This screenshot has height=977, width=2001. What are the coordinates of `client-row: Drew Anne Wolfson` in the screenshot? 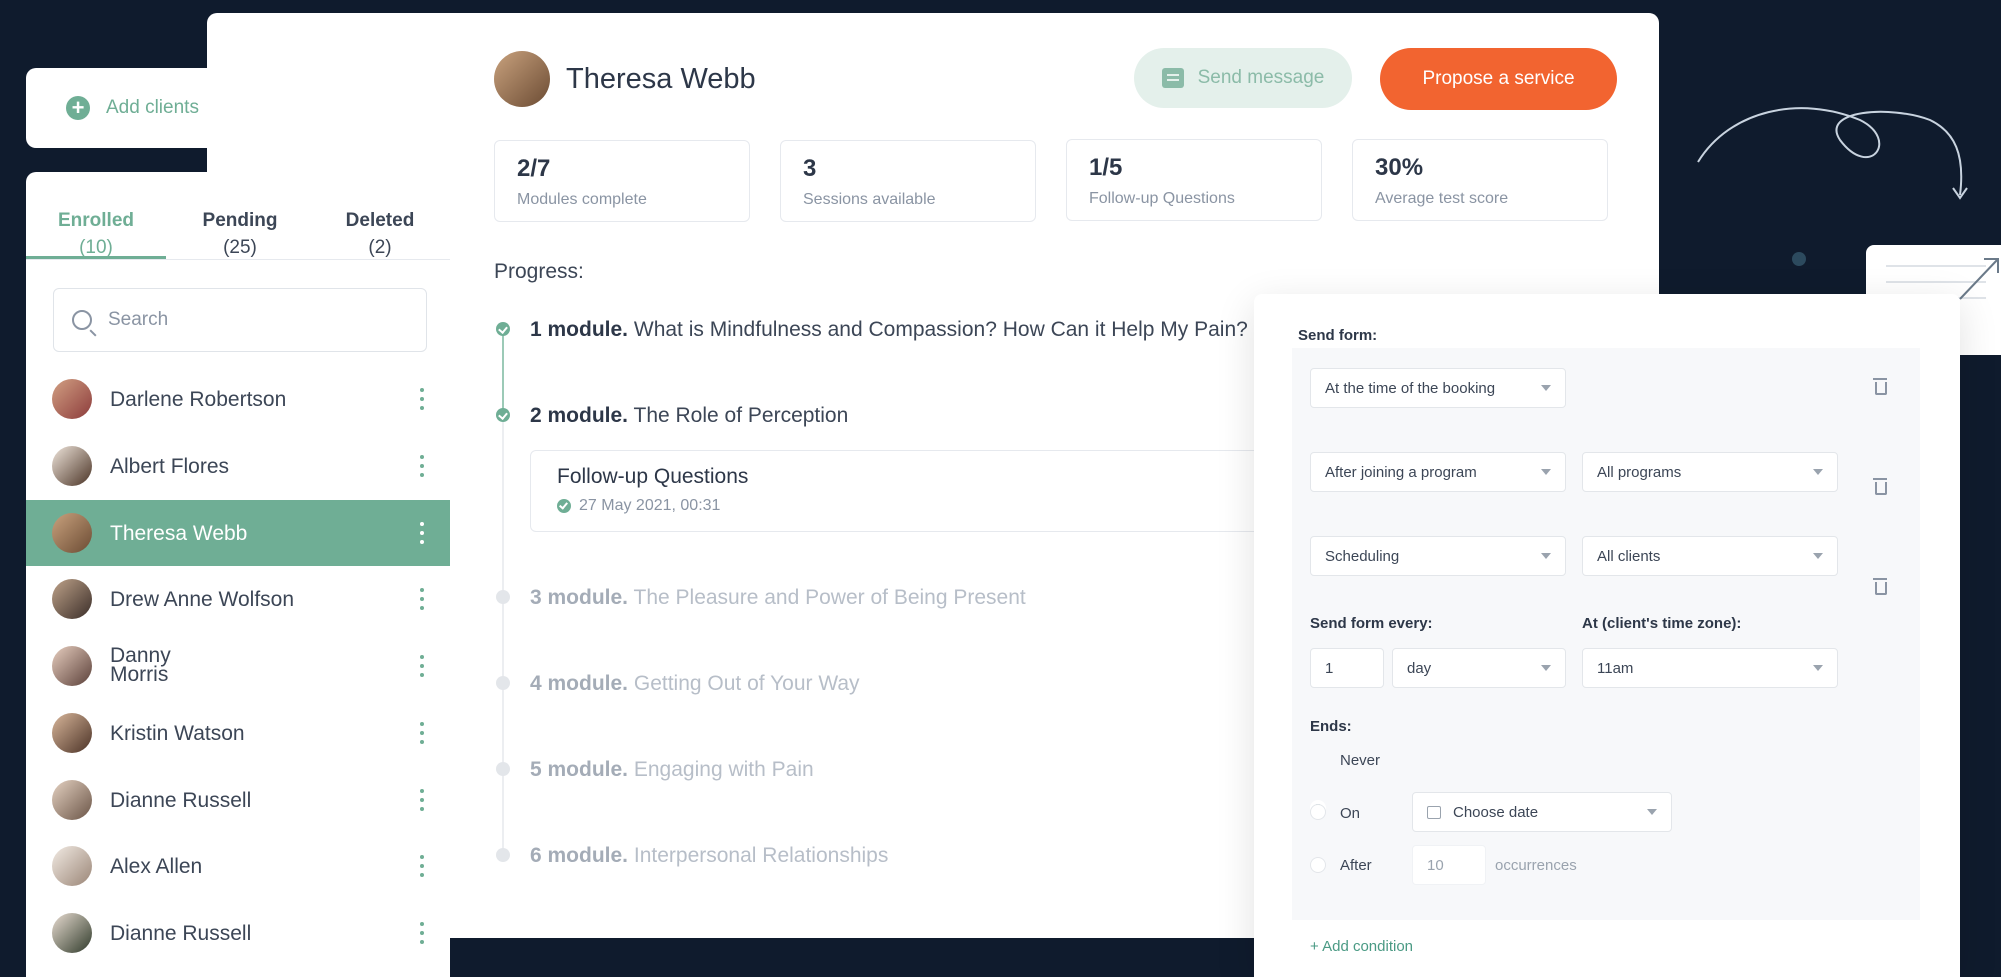 It's located at (238, 599).